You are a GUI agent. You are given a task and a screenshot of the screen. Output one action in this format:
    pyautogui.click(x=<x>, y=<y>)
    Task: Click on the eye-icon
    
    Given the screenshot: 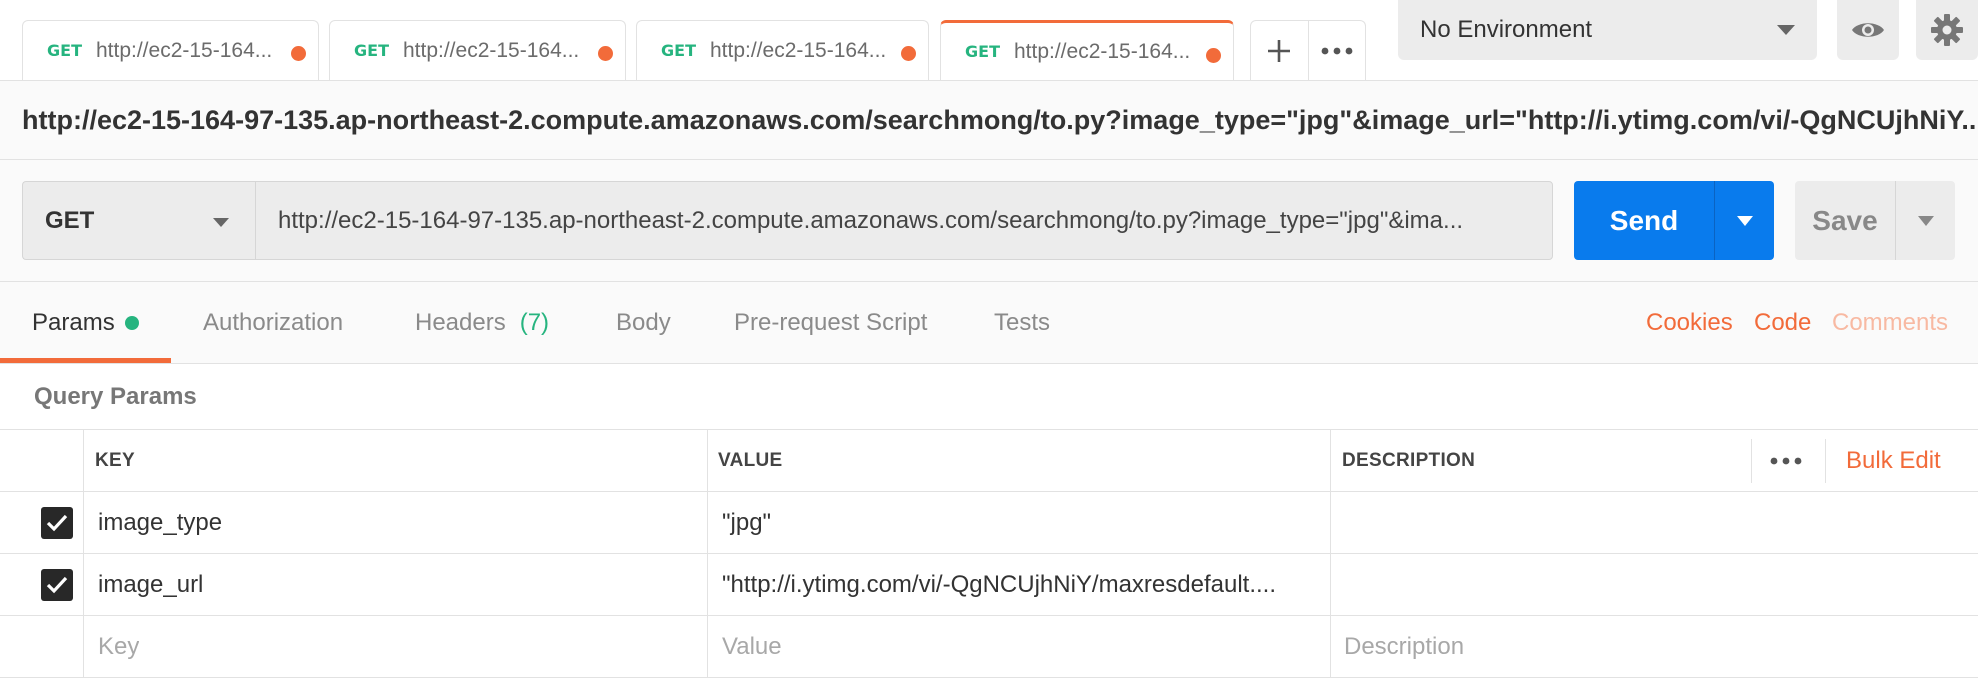 What is the action you would take?
    pyautogui.click(x=1868, y=30)
    